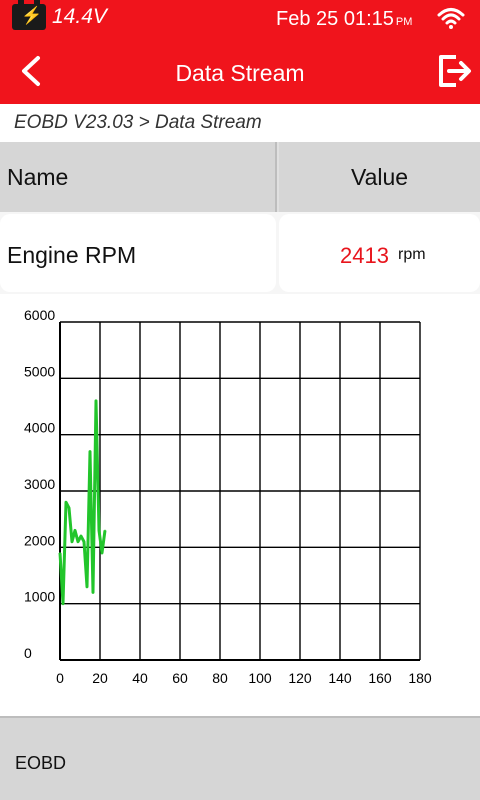 The height and width of the screenshot is (800, 480). Describe the element at coordinates (41, 763) in the screenshot. I see `footer-label: EOBD` at that location.